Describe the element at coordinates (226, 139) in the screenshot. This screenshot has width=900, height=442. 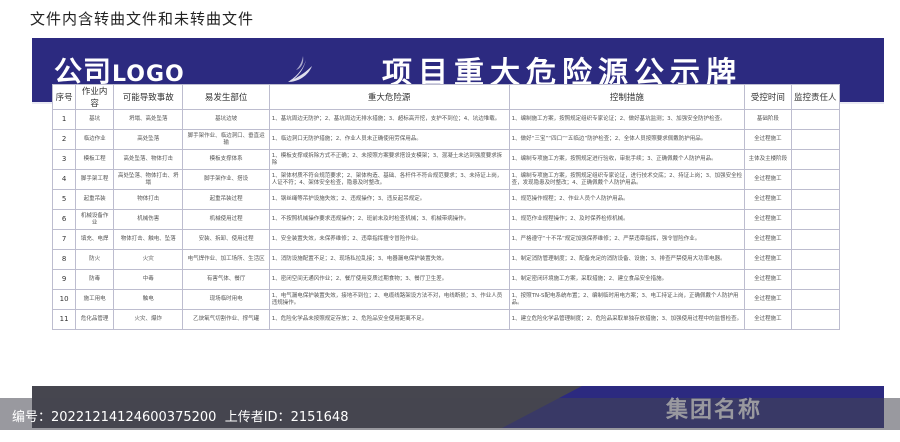
I see `location: 脚手架作业、临边洞口、垂直运输` at that location.